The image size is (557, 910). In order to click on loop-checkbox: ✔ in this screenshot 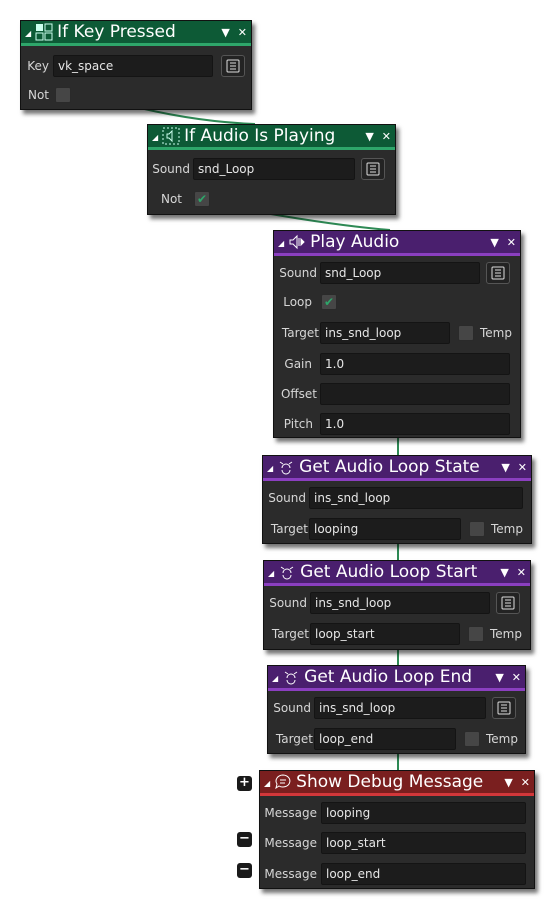, I will do `click(329, 302)`.